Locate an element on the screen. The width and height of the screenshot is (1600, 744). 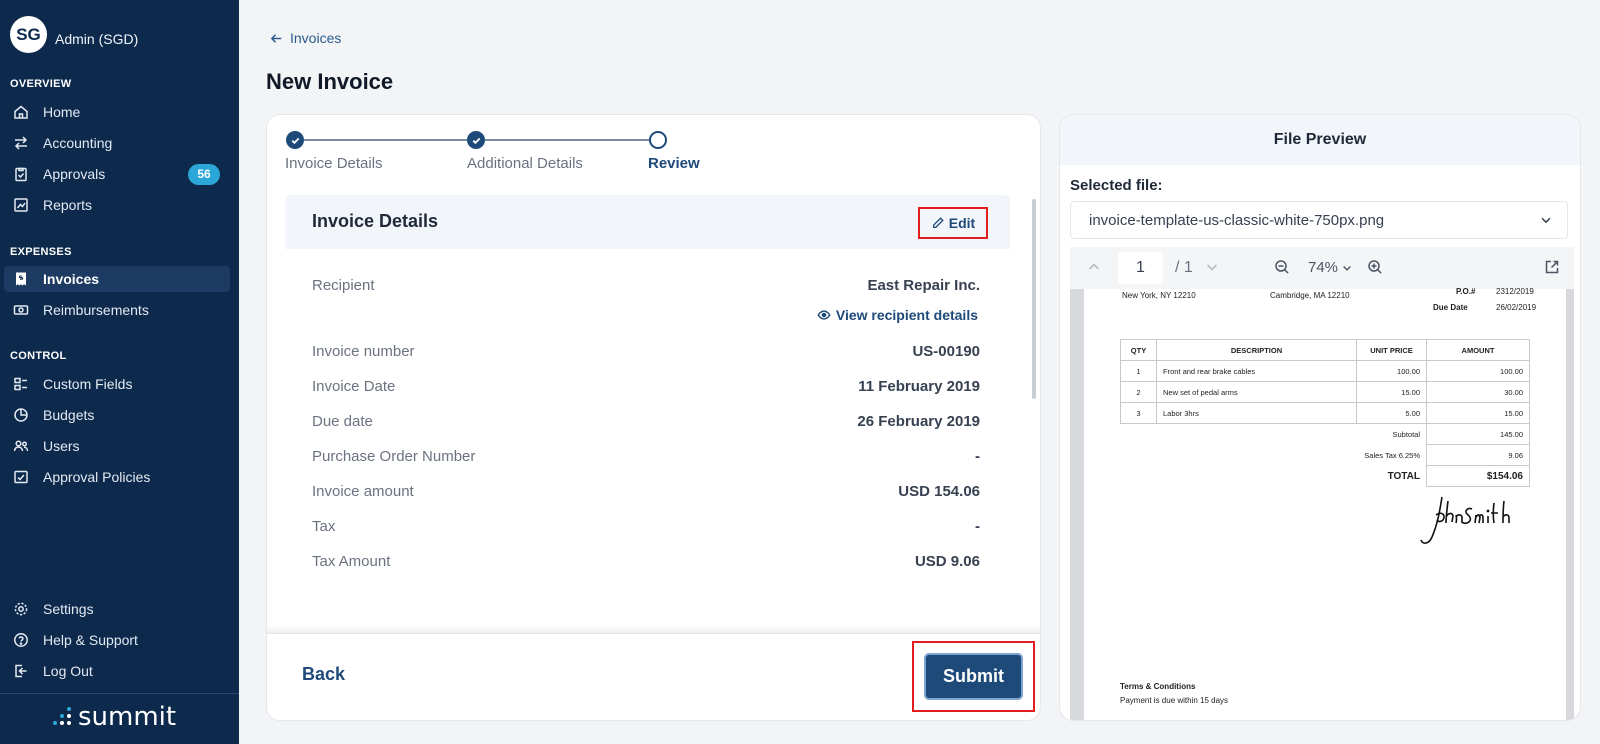
doc-cell: New set of pedal arms is located at coordinates (1256, 392).